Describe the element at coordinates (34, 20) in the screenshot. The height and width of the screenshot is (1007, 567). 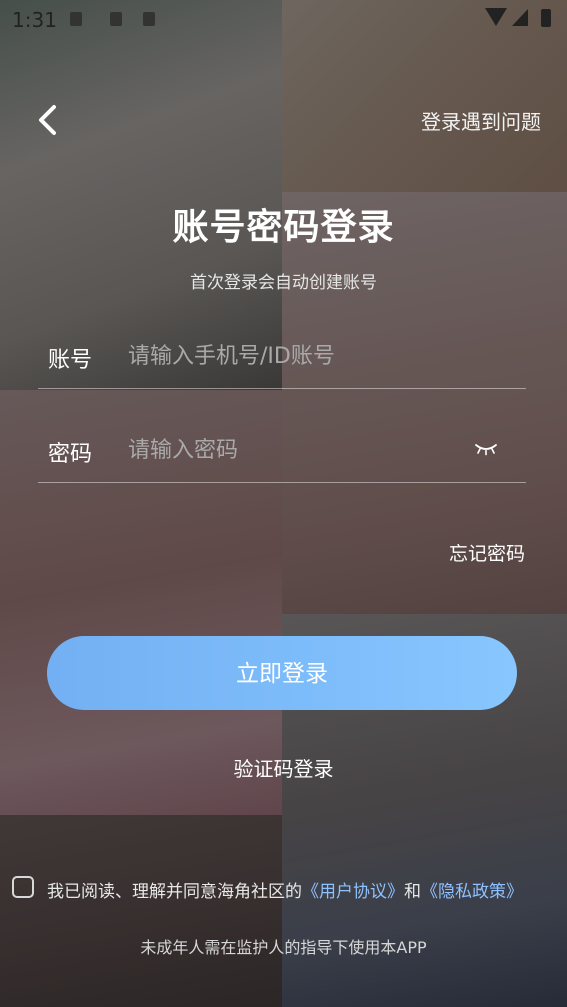
I see `status-time: 1:31` at that location.